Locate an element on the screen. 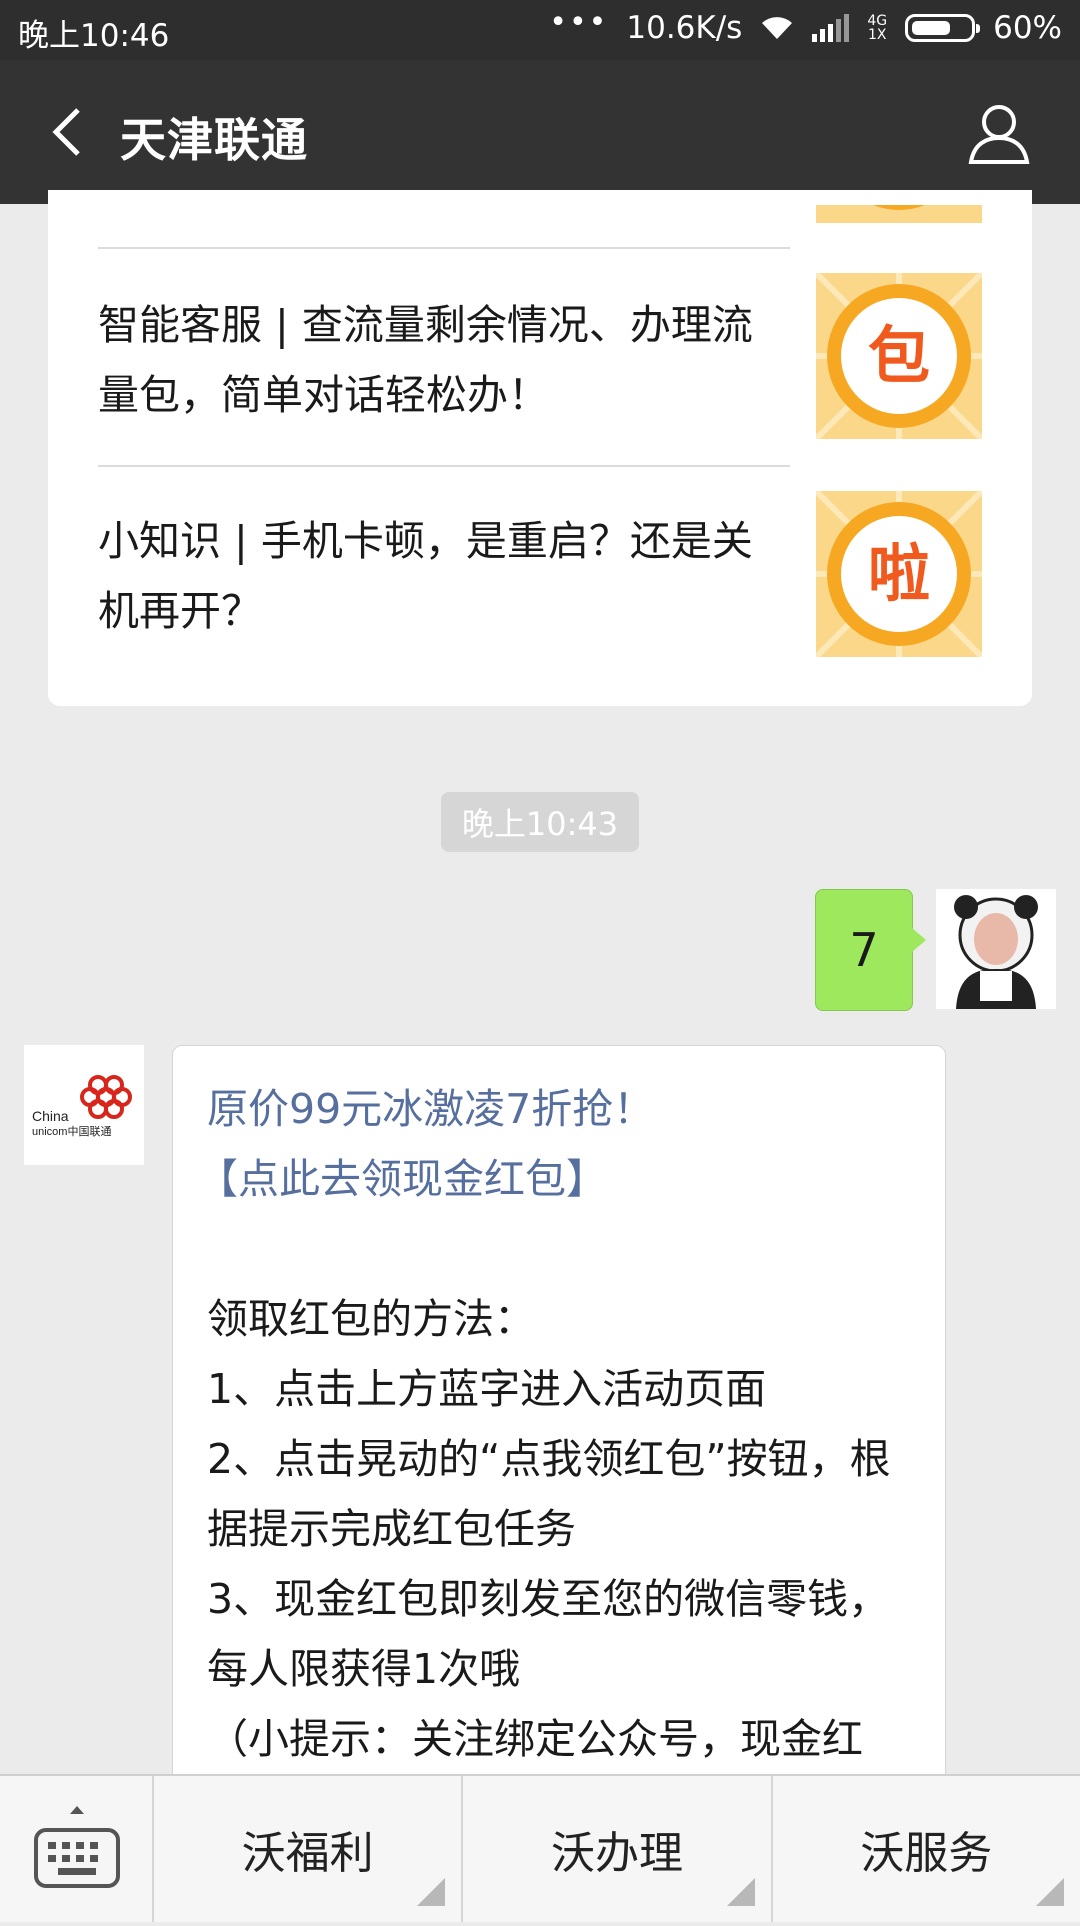 This screenshot has width=1080, height=1926. svg-text: 包 is located at coordinates (899, 355).